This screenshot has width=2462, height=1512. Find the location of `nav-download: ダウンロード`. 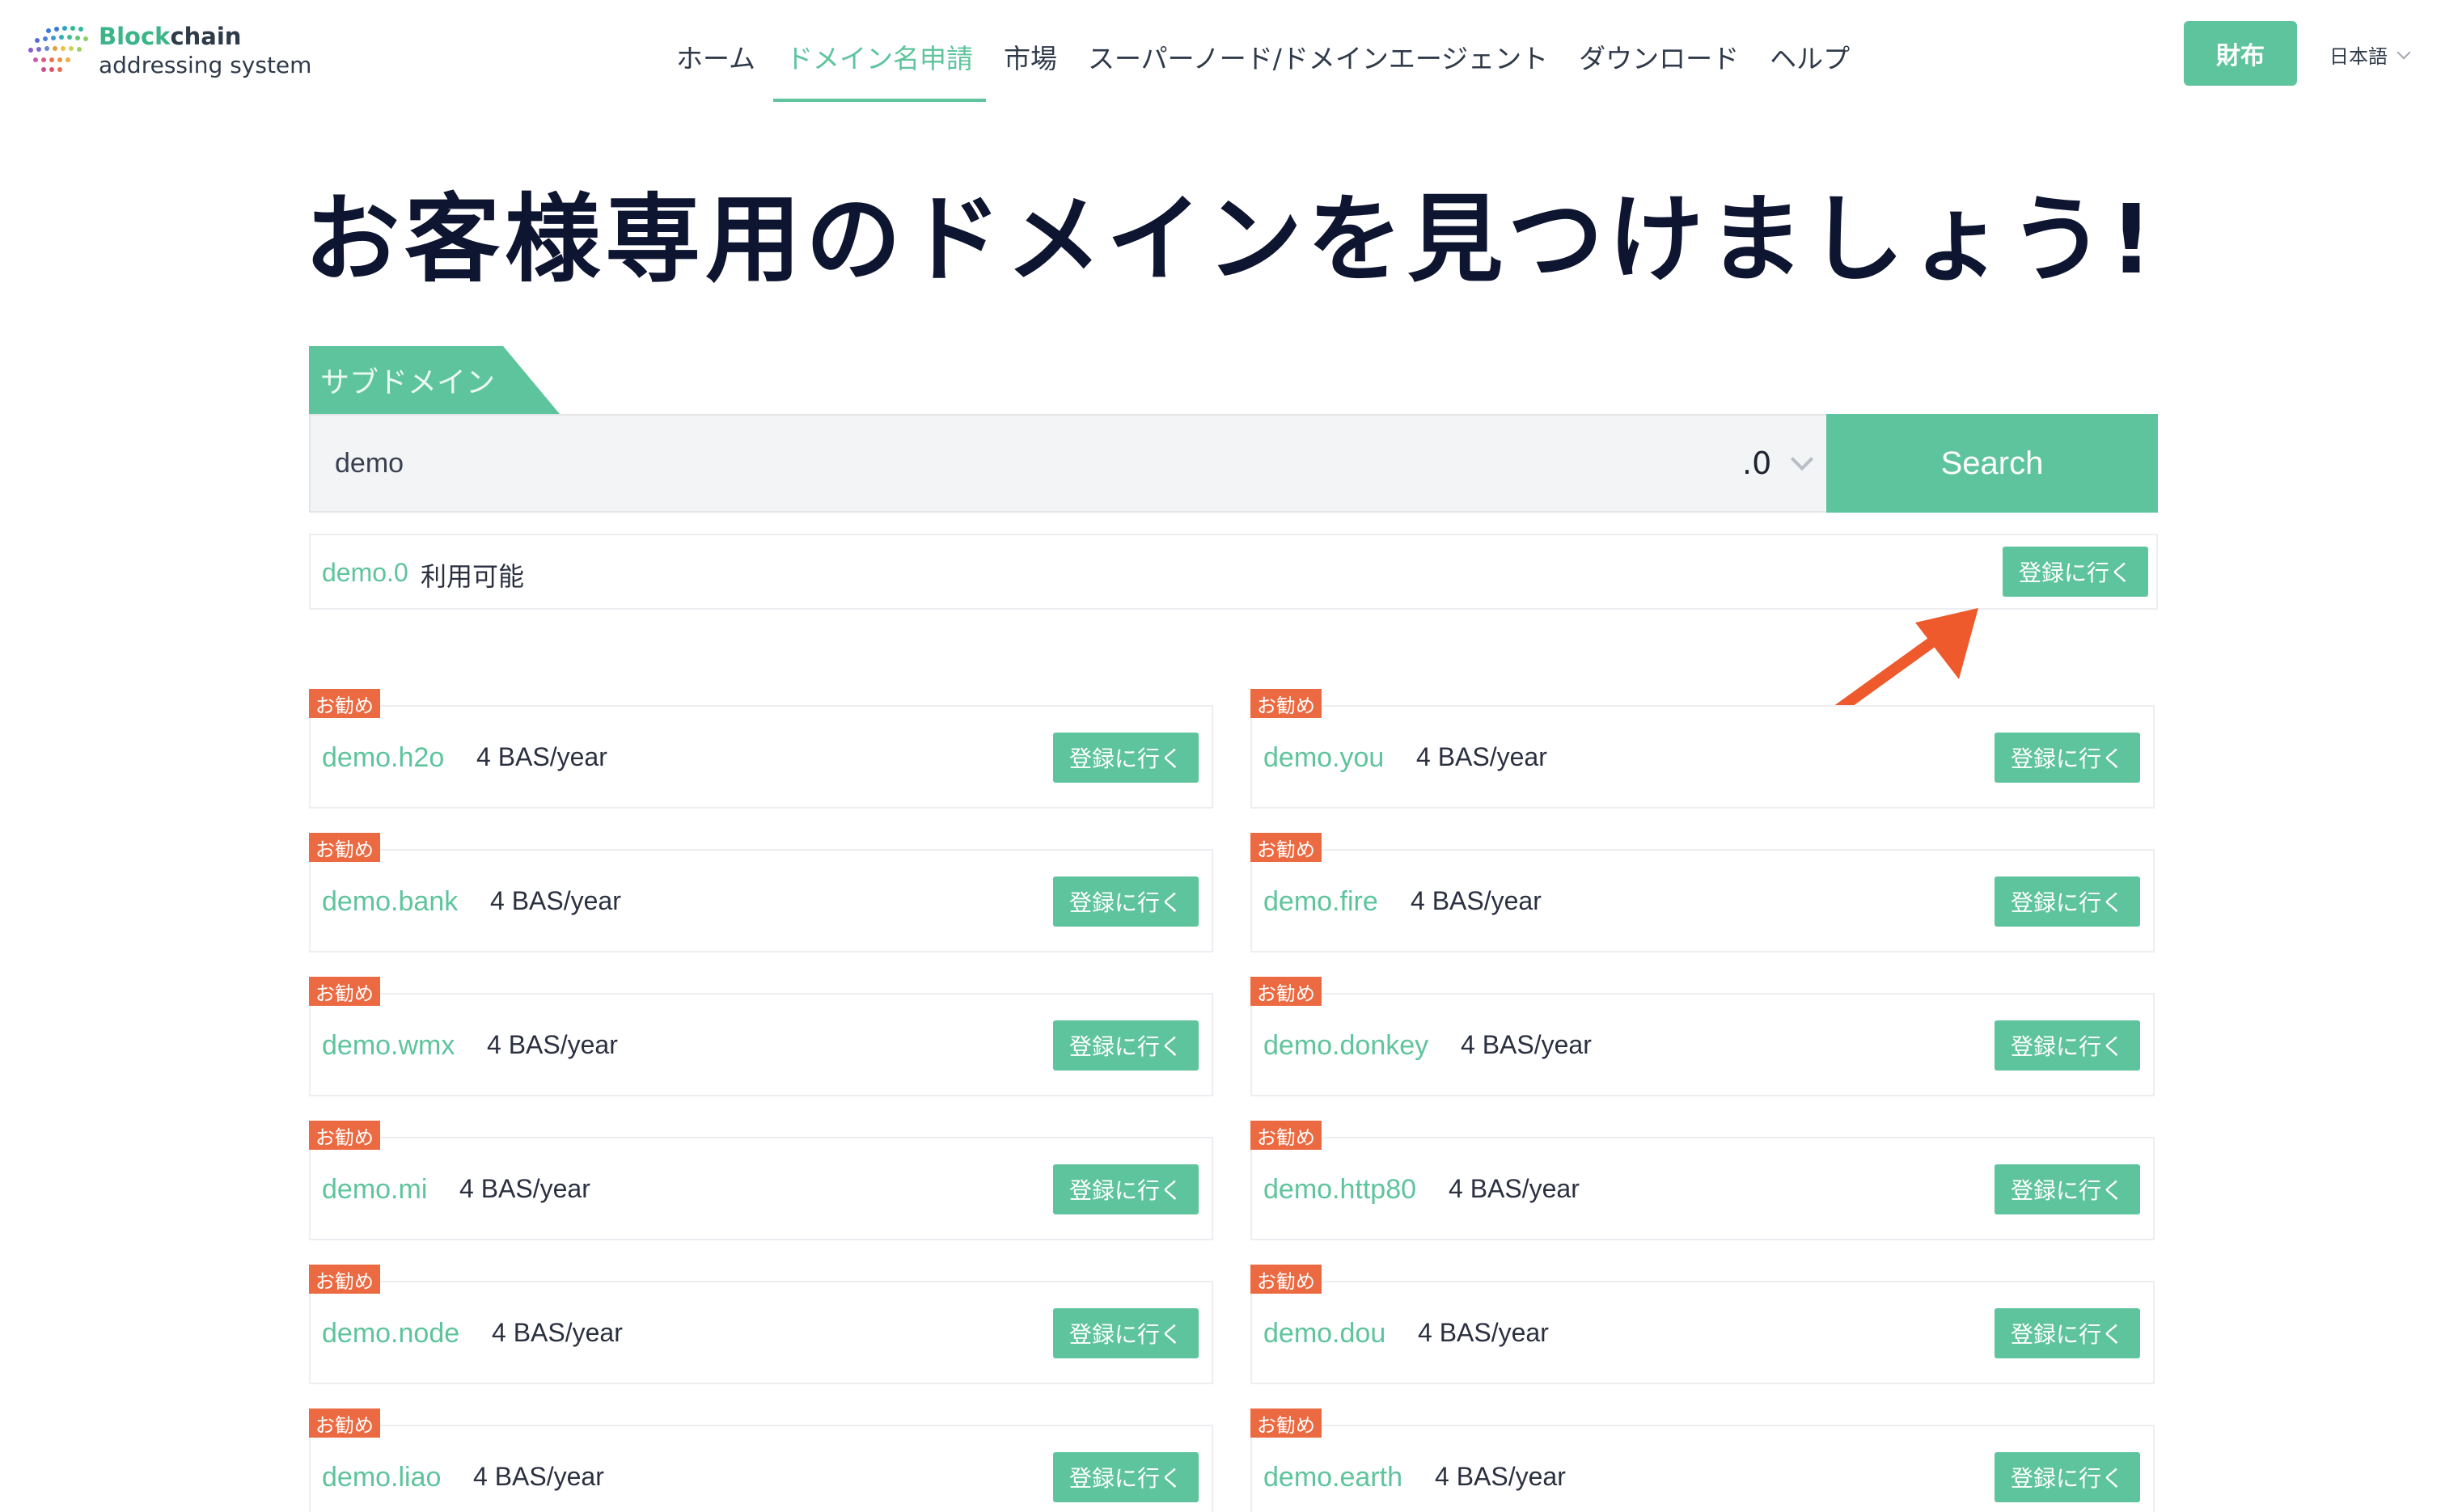

nav-download: ダウンロード is located at coordinates (1659, 67).